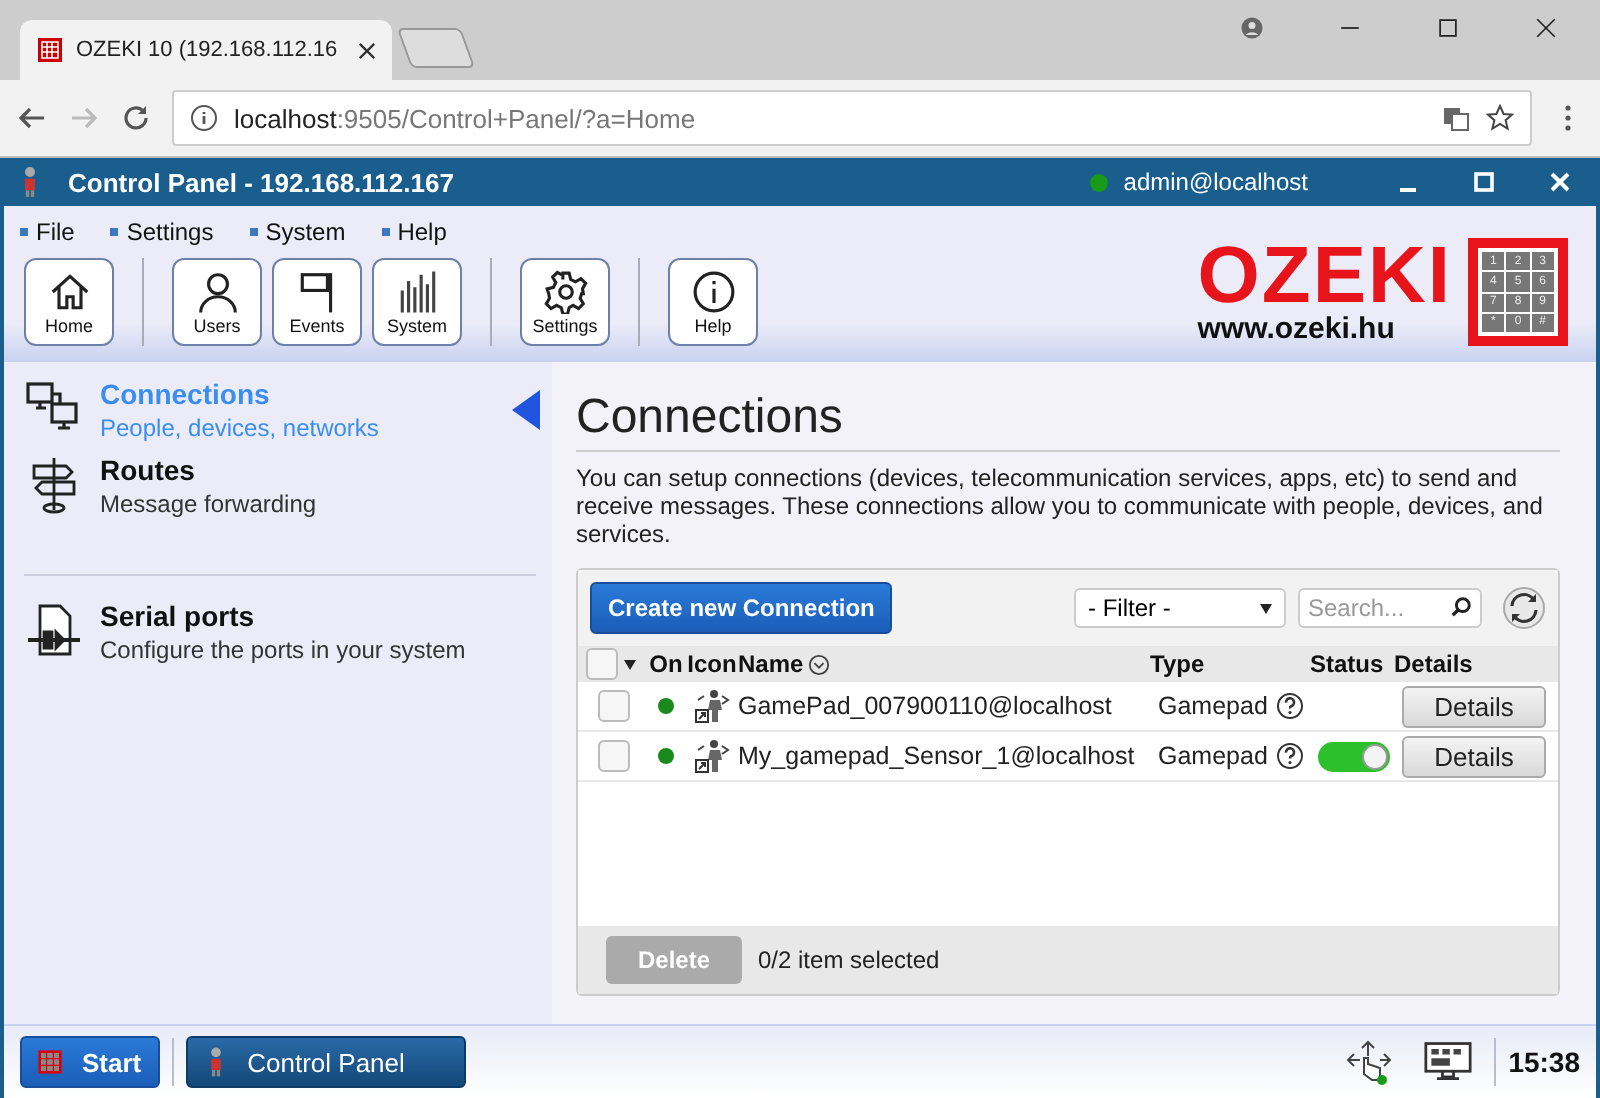  Describe the element at coordinates (1461, 607) in the screenshot. I see `search-icon` at that location.